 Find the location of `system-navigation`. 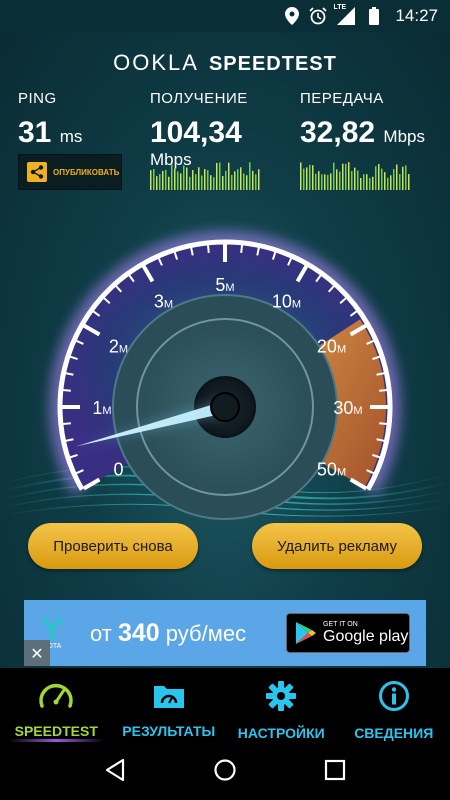

system-navigation is located at coordinates (225, 772).